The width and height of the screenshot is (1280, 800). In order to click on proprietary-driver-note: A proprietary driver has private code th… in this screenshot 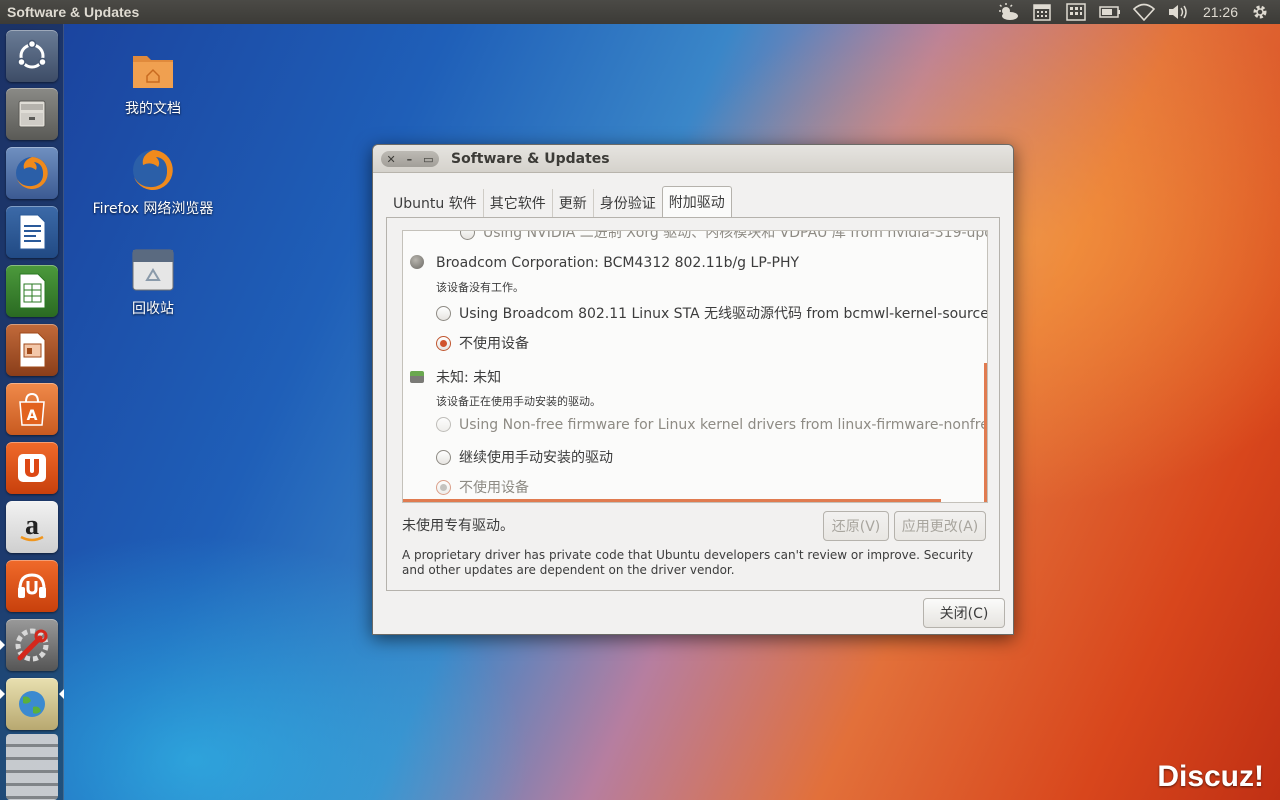, I will do `click(688, 562)`.